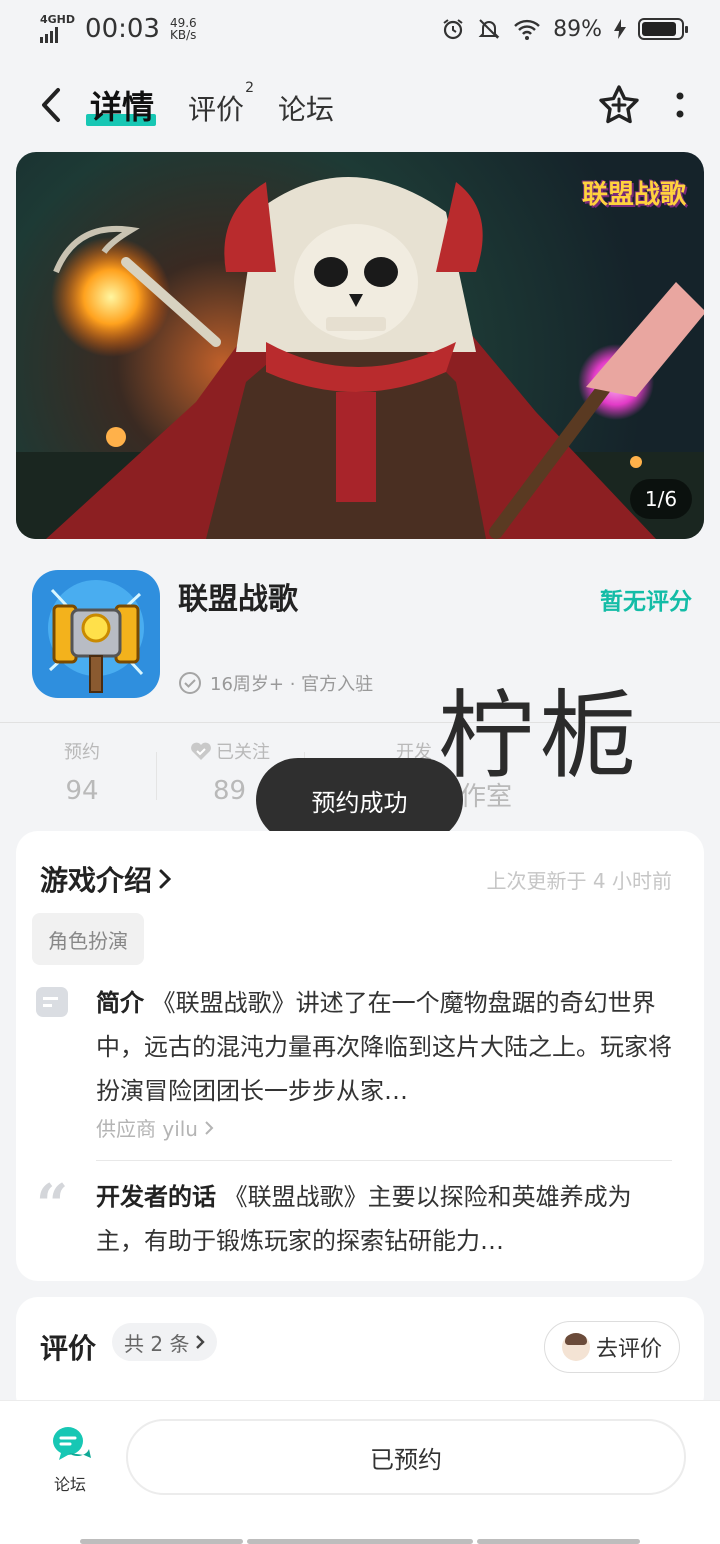  What do you see at coordinates (82, 774) in the screenshot?
I see `stat-reservations: 预约 94` at bounding box center [82, 774].